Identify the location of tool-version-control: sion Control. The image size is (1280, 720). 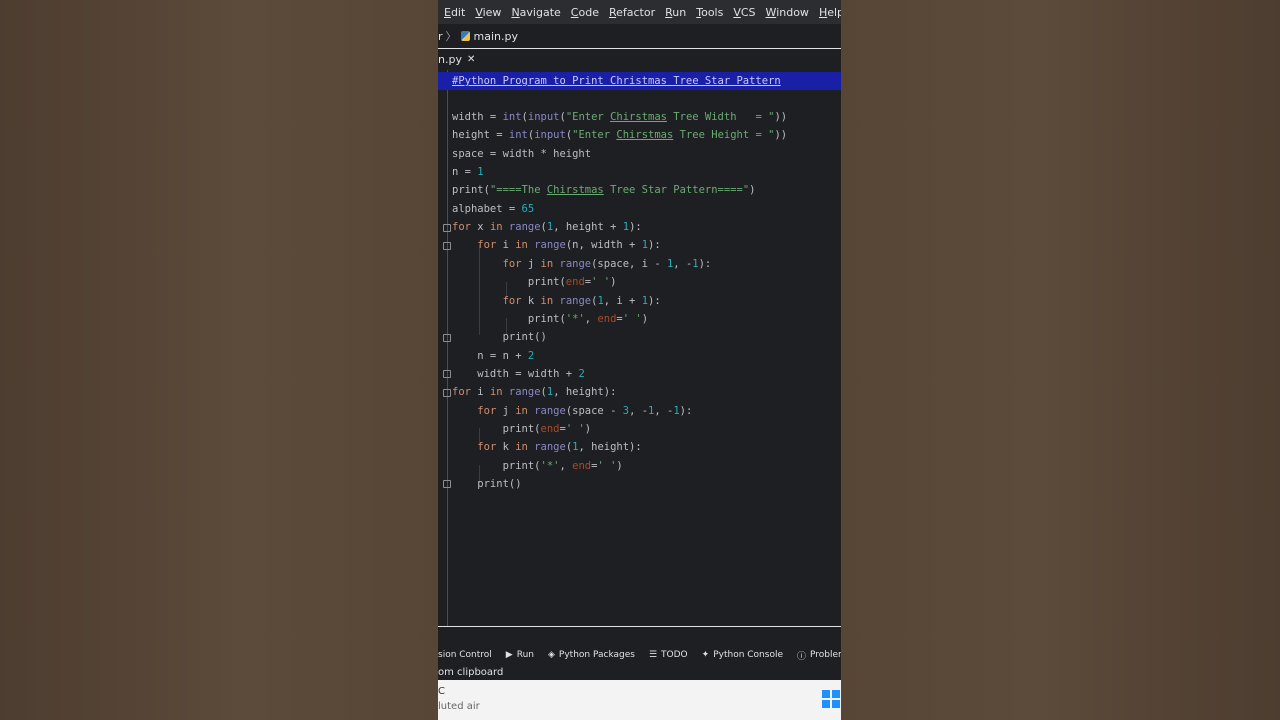
(465, 655).